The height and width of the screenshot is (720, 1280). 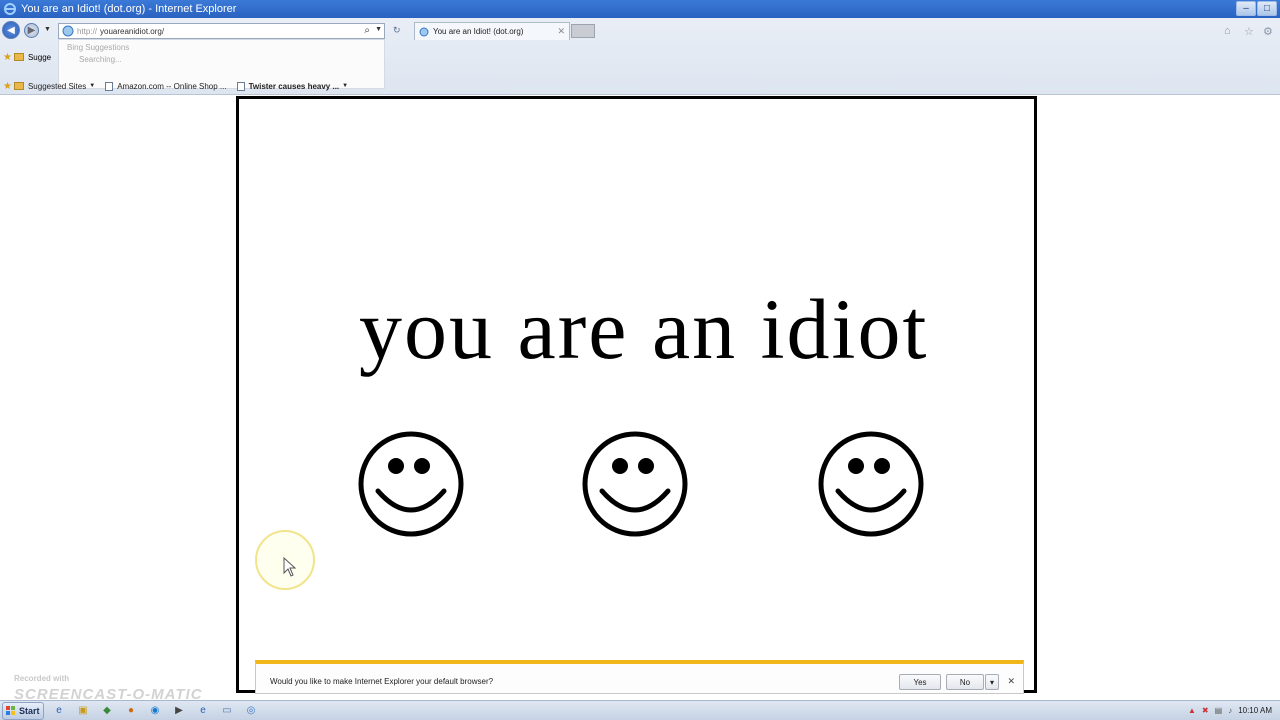 I want to click on folder-taskbar-icon: ▣, so click(x=83, y=711).